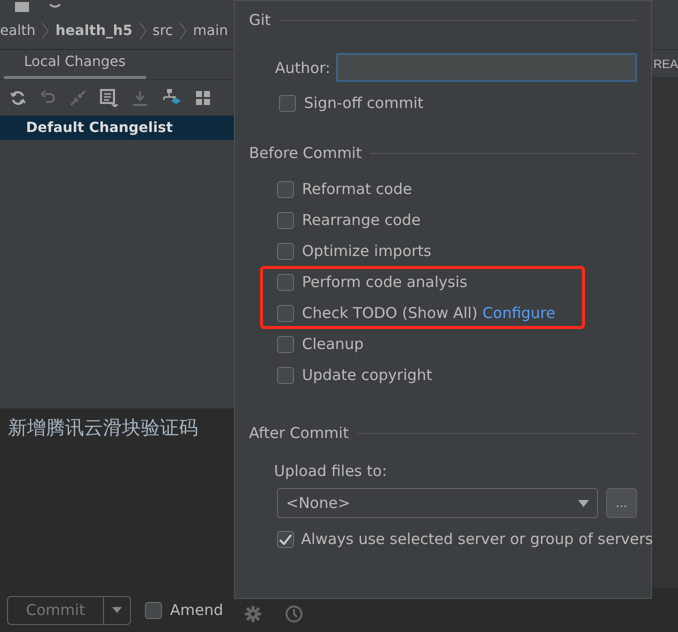 Image resolution: width=678 pixels, height=632 pixels. Describe the element at coordinates (117, 498) in the screenshot. I see `commit-message-field: 新增腾讯云滑块验证码` at that location.